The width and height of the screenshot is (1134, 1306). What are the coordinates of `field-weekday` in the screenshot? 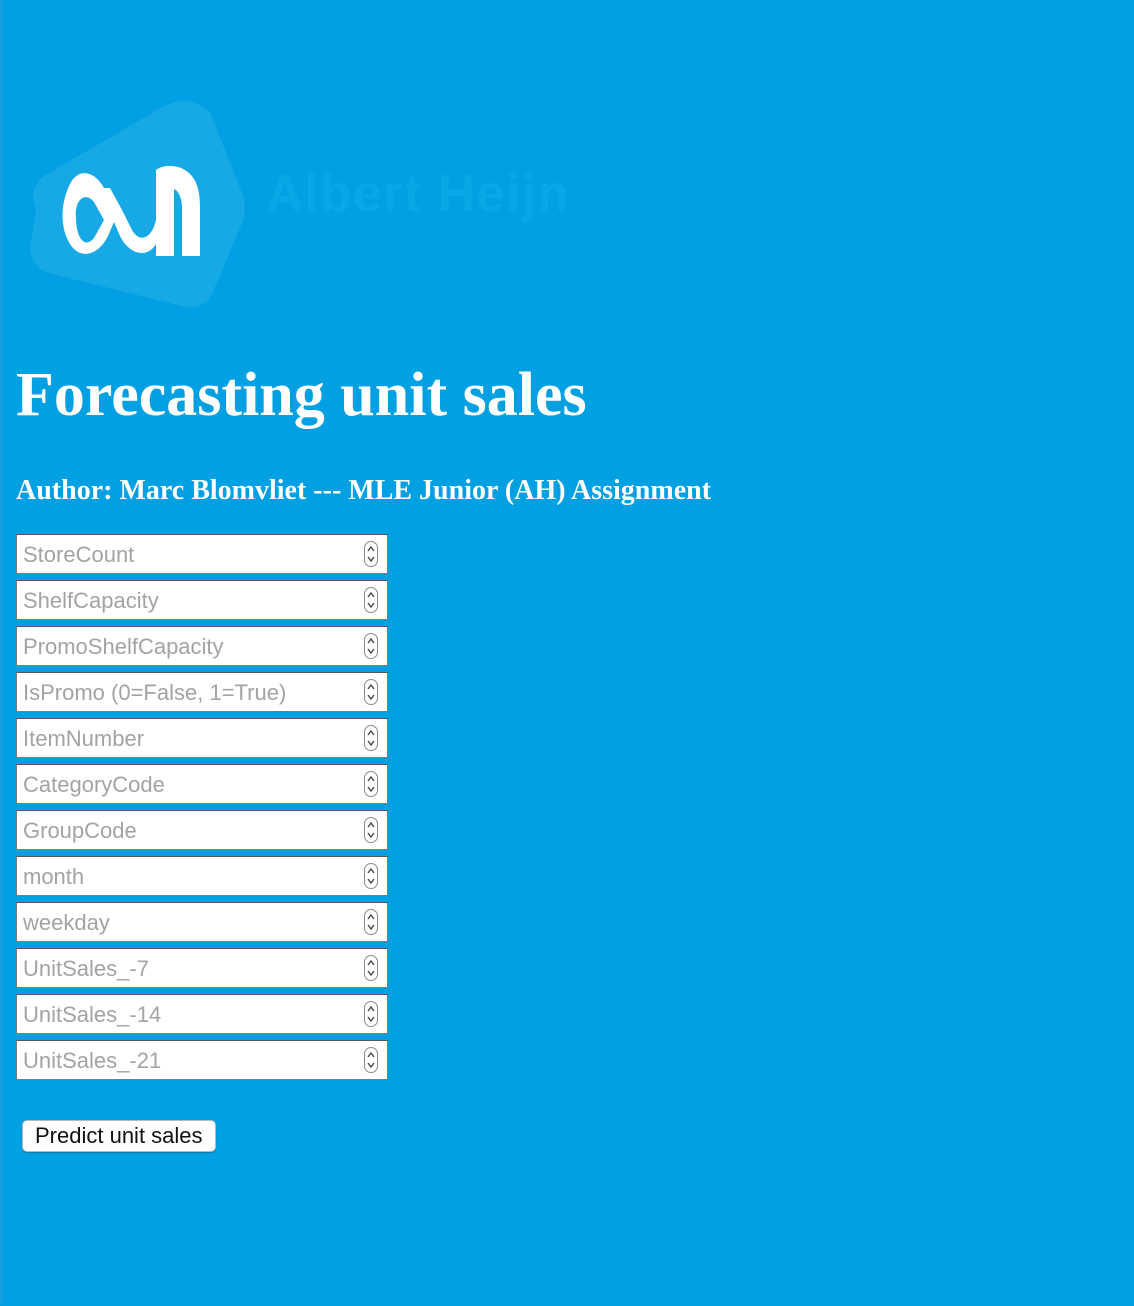 It's located at (202, 922).